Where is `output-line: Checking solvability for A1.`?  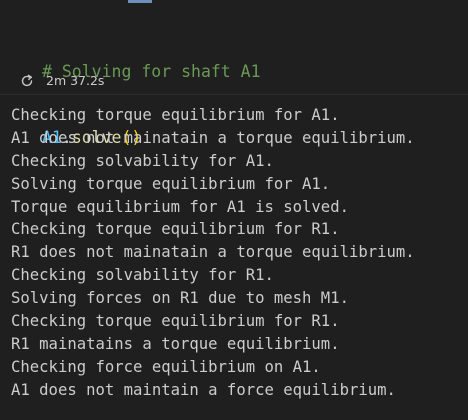 output-line: Checking solvability for A1. is located at coordinates (142, 160).